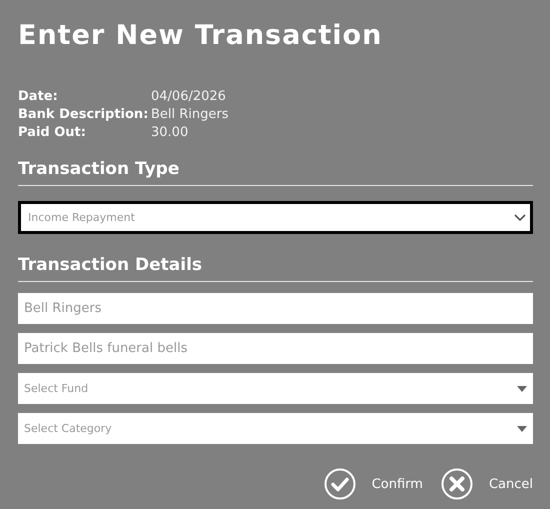 This screenshot has height=509, width=550. What do you see at coordinates (275, 348) in the screenshot?
I see `text-field: Patrick Bells funeral bells` at bounding box center [275, 348].